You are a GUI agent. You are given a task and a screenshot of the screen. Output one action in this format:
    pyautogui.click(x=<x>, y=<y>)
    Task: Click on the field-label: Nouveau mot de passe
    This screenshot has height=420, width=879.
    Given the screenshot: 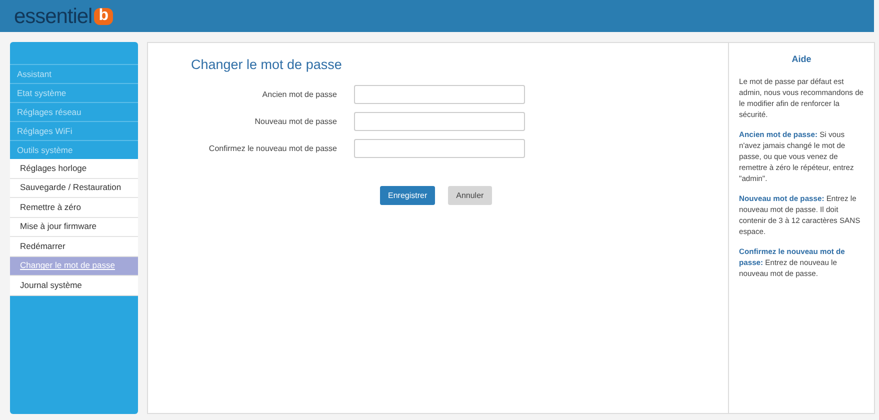 What is the action you would take?
    pyautogui.click(x=295, y=122)
    